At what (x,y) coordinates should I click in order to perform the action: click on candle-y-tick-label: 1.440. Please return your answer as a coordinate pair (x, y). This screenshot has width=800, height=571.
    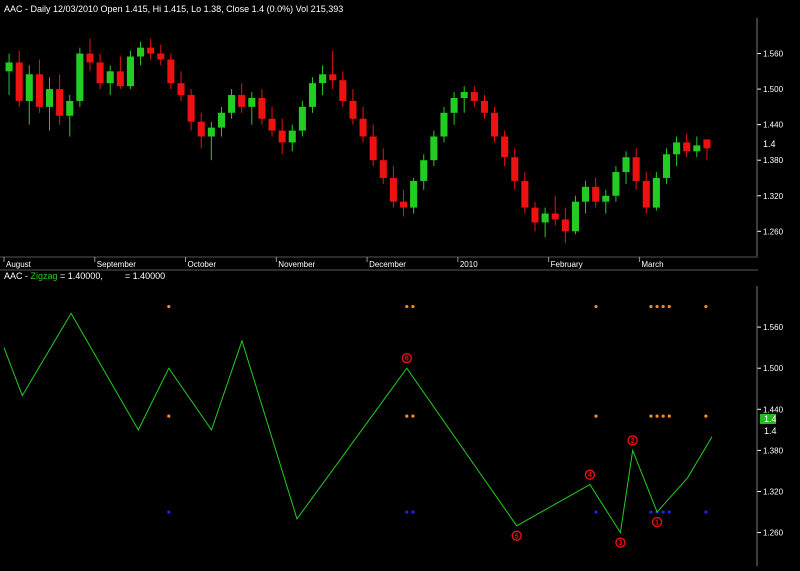
    Looking at the image, I should click on (773, 125).